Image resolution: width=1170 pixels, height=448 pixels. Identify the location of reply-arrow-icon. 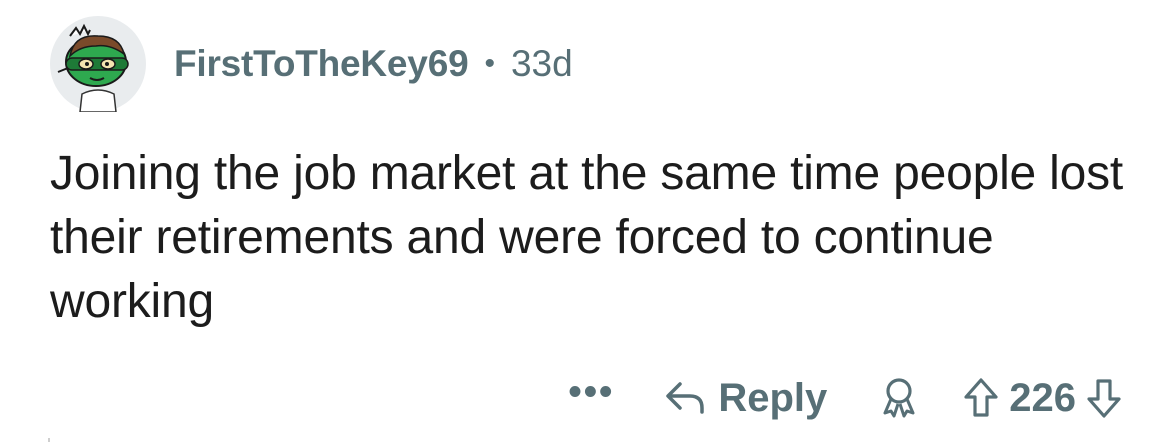
(685, 398).